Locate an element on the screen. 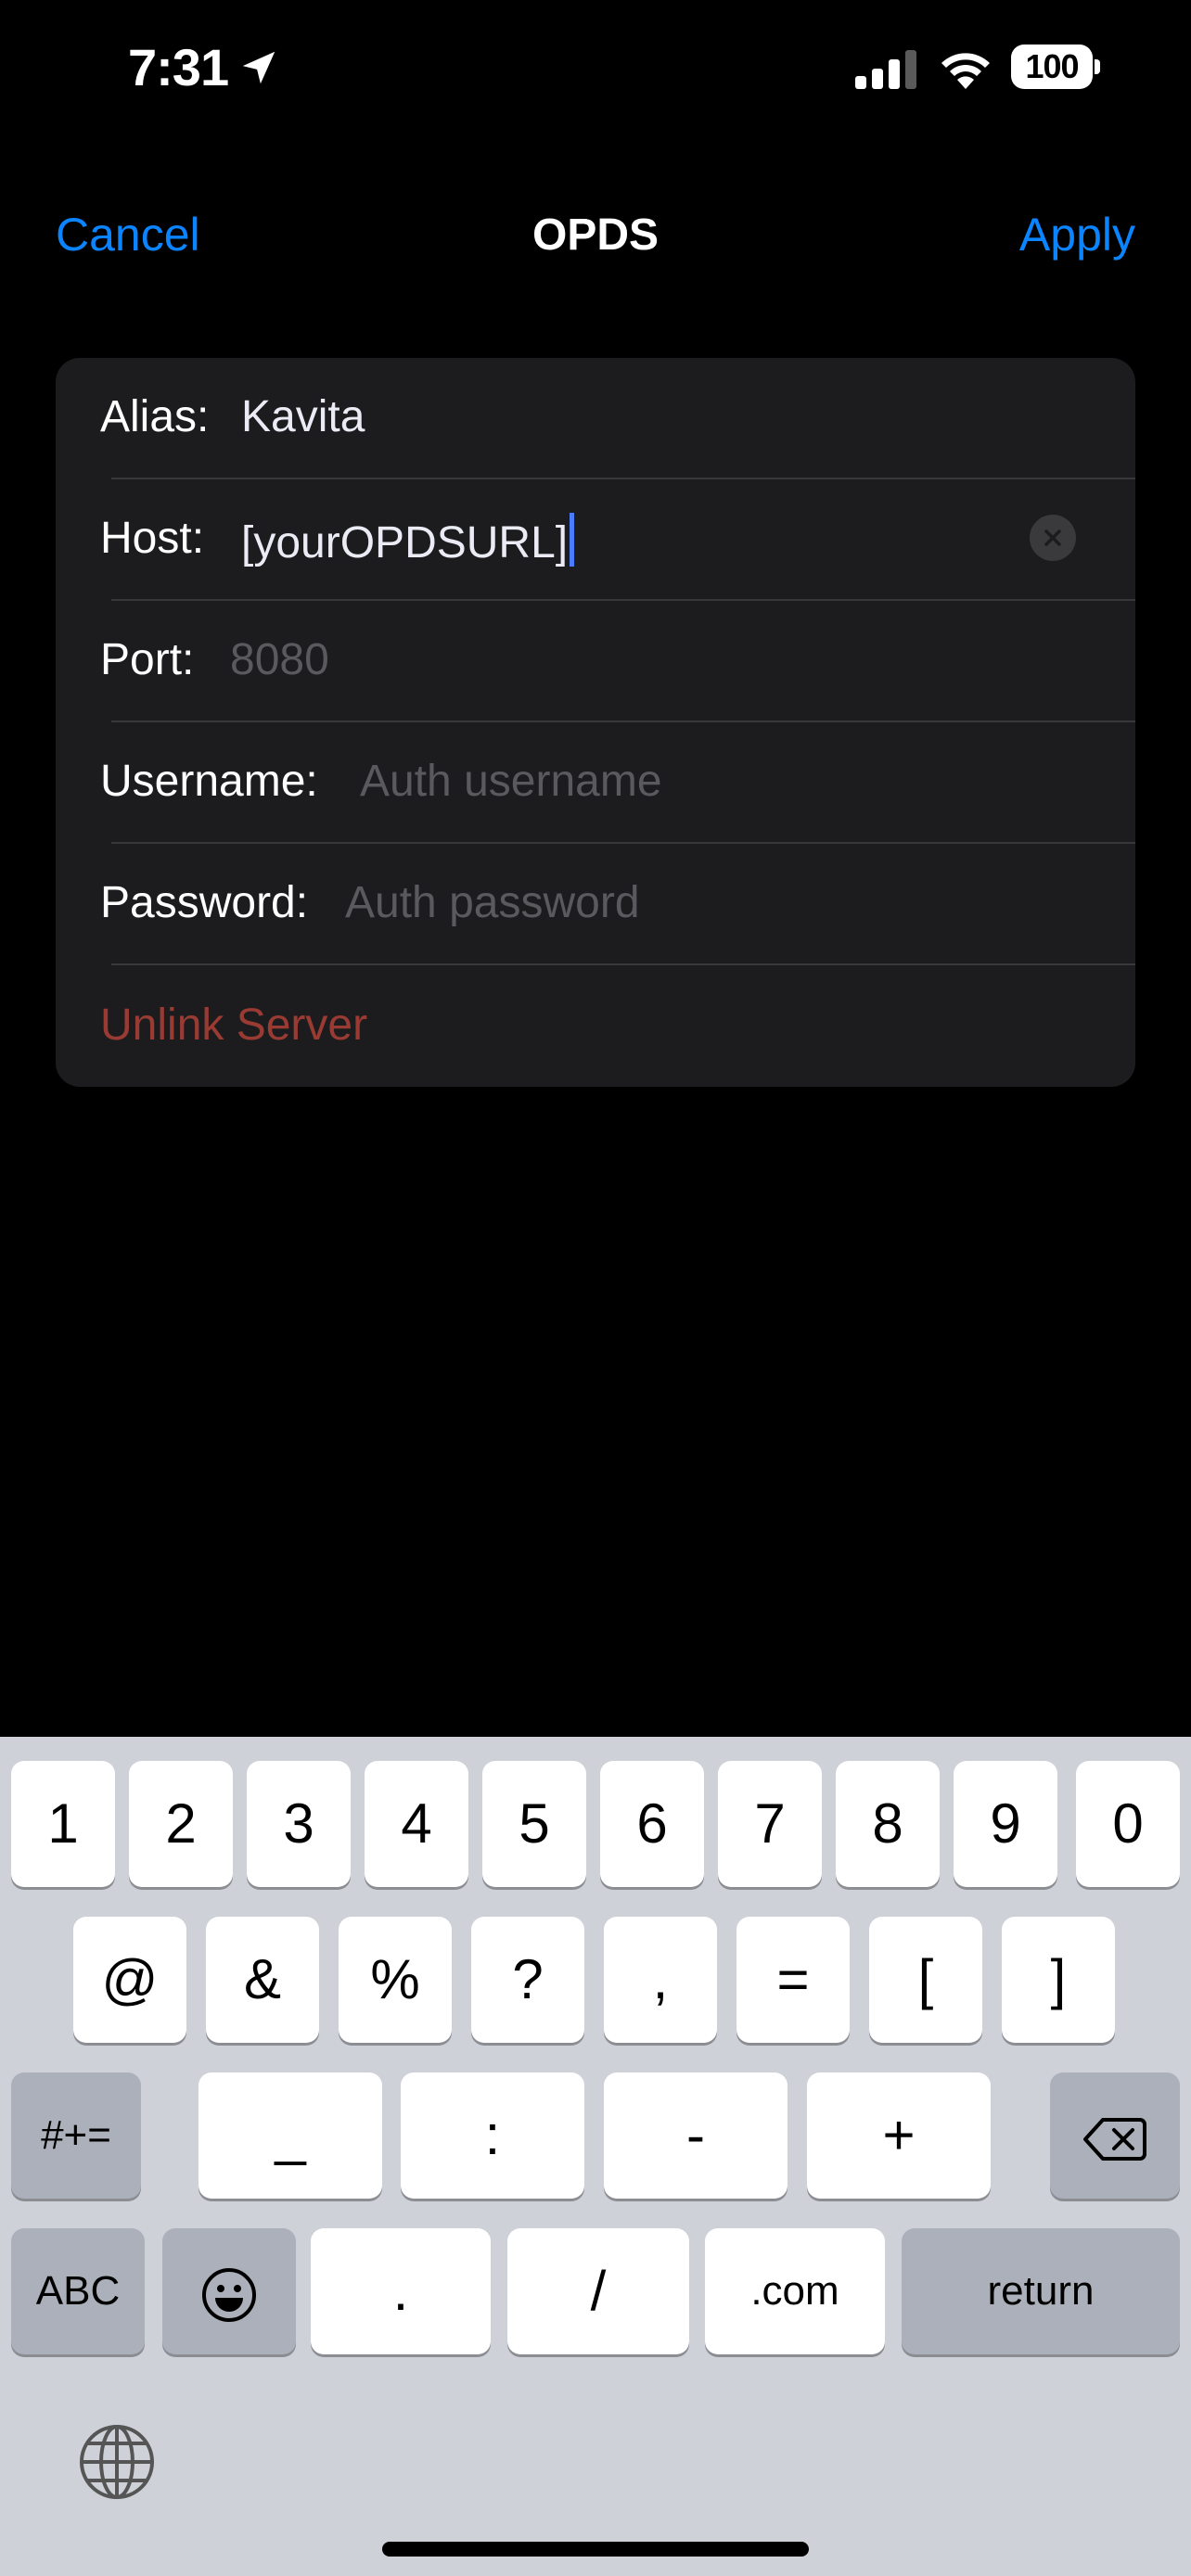  page-title: OPDS is located at coordinates (595, 235).